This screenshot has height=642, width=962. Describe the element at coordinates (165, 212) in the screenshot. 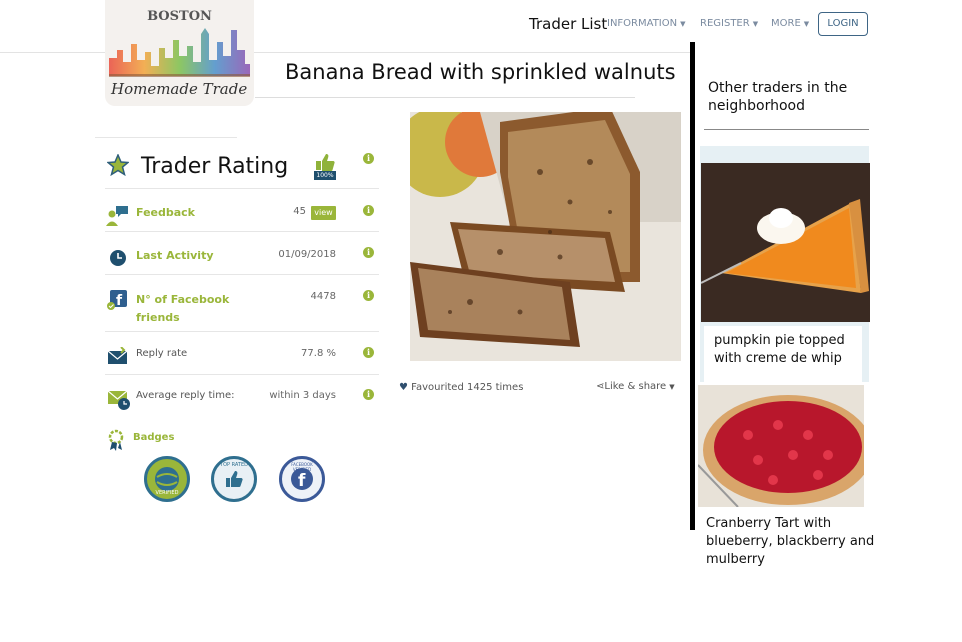

I see `feedback-label: Feedback` at that location.